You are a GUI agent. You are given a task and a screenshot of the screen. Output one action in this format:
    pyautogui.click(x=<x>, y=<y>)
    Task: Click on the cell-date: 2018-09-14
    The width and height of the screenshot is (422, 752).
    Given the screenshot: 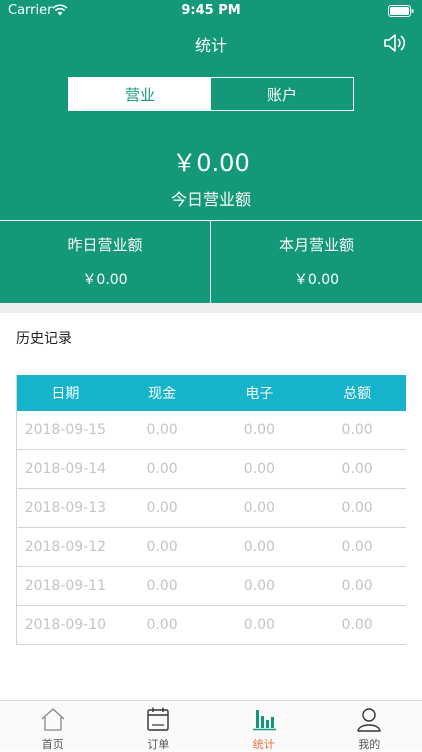 What is the action you would take?
    pyautogui.click(x=65, y=469)
    